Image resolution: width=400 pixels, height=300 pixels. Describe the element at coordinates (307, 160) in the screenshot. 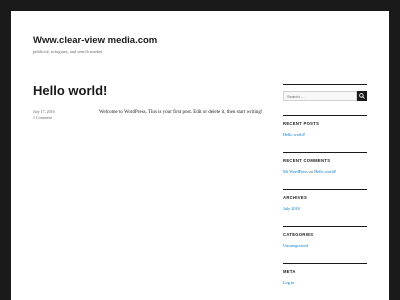

I see `widget-title: RECENT COMMENTS` at that location.